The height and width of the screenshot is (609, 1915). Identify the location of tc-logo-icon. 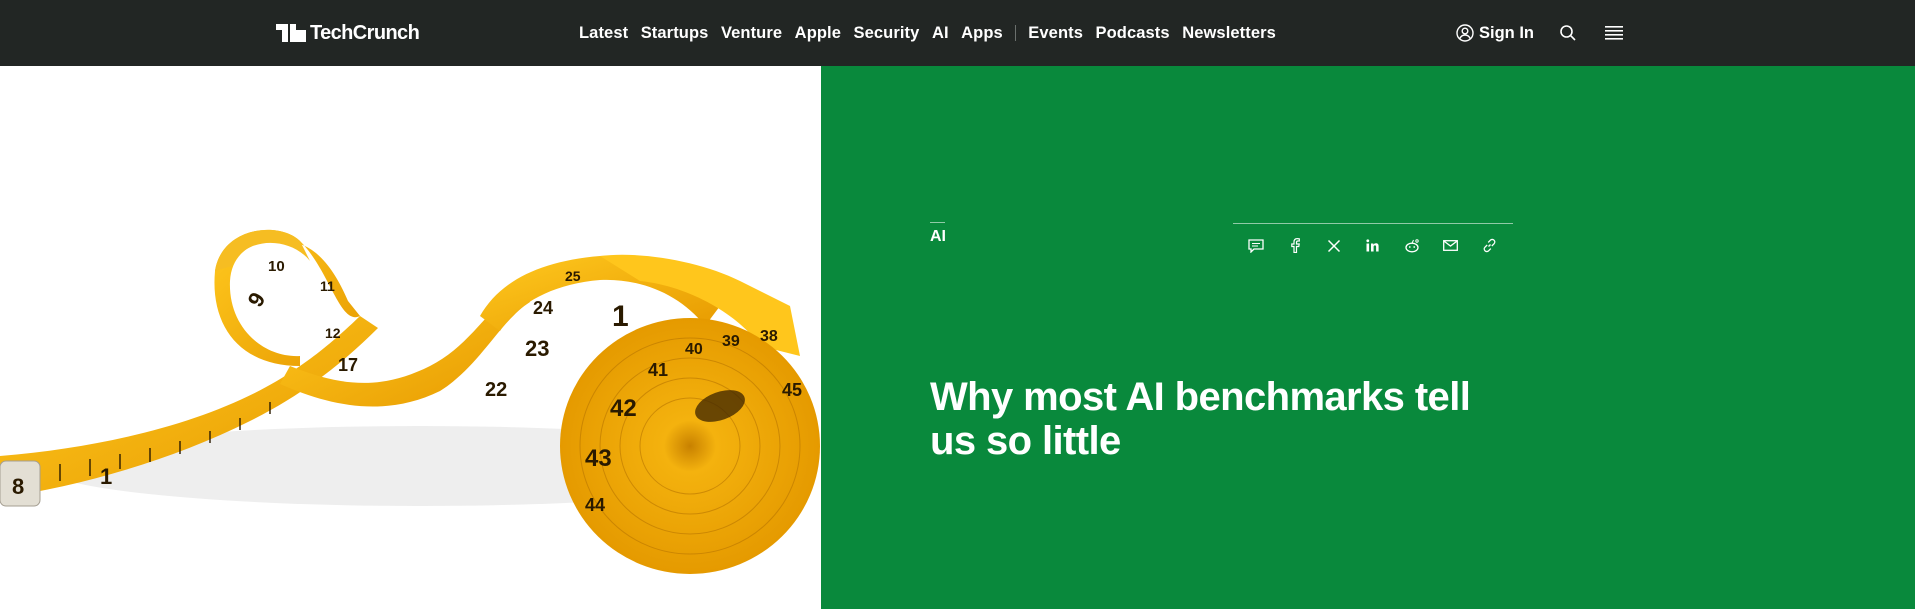
(291, 33).